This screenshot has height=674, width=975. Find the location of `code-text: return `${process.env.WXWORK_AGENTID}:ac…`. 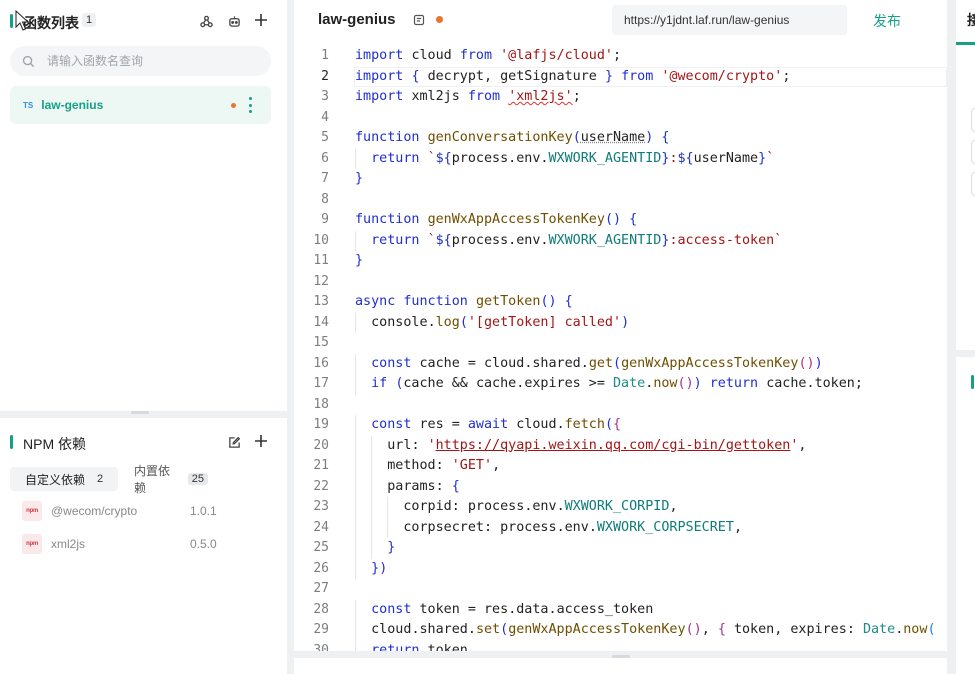

code-text: return `${process.env.WXWORK_AGENTID}:ac… is located at coordinates (577, 240).